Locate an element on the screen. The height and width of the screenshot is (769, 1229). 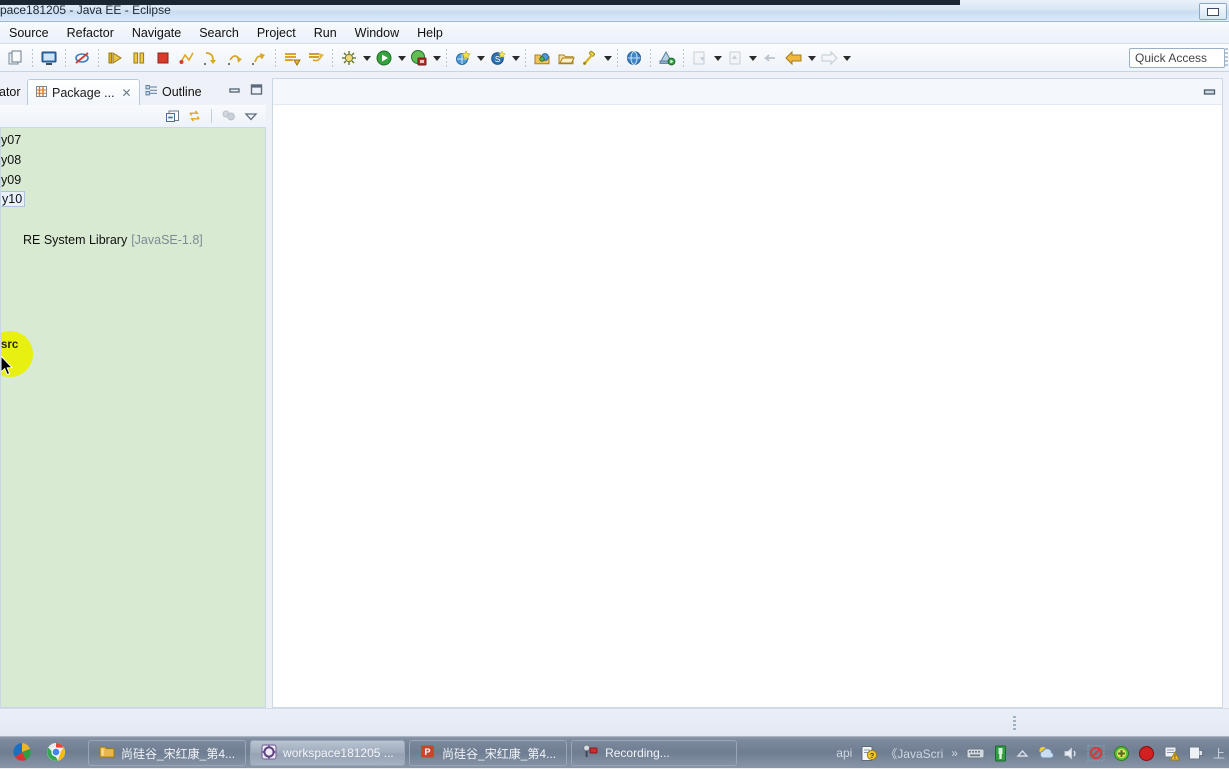
weather-icon is located at coordinates (1046, 753).